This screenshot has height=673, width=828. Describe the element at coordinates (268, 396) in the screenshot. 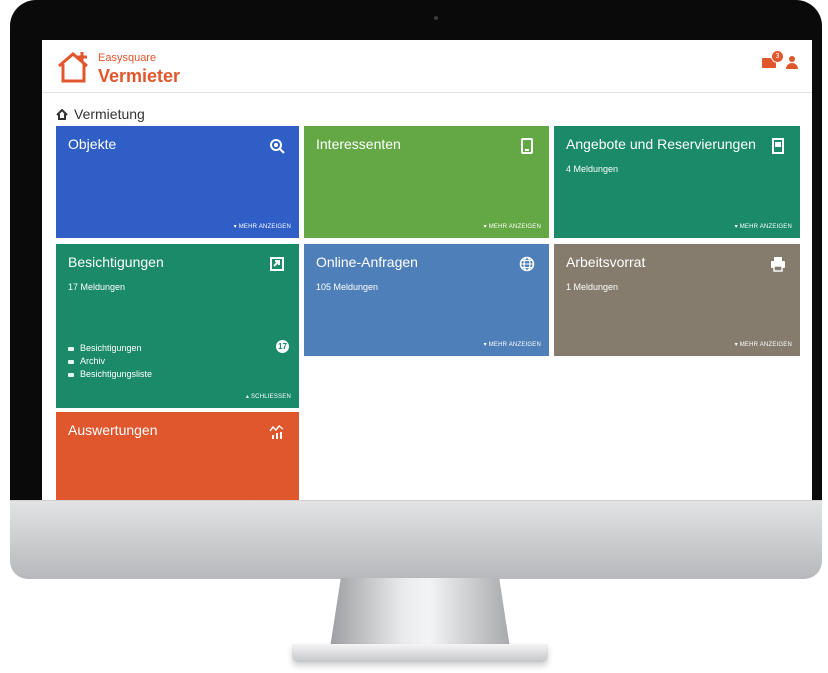

I see `close-link: ▴ SCHLIESSEN` at that location.